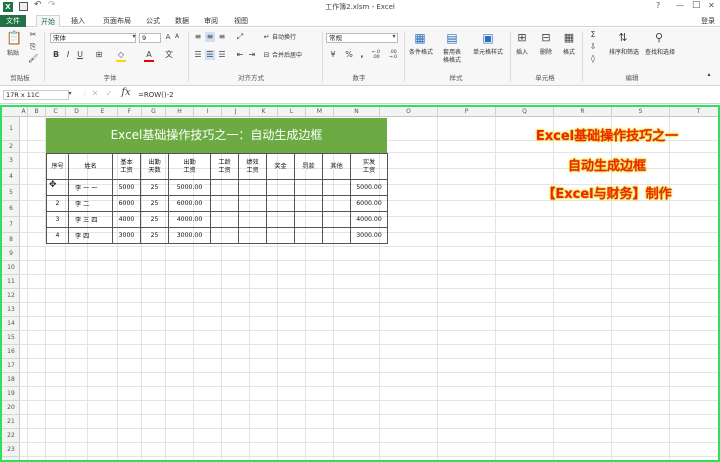 Image resolution: width=720 pixels, height=462 pixels. Describe the element at coordinates (593, 35) in the screenshot. I see `autosum-icon: Σ` at that location.